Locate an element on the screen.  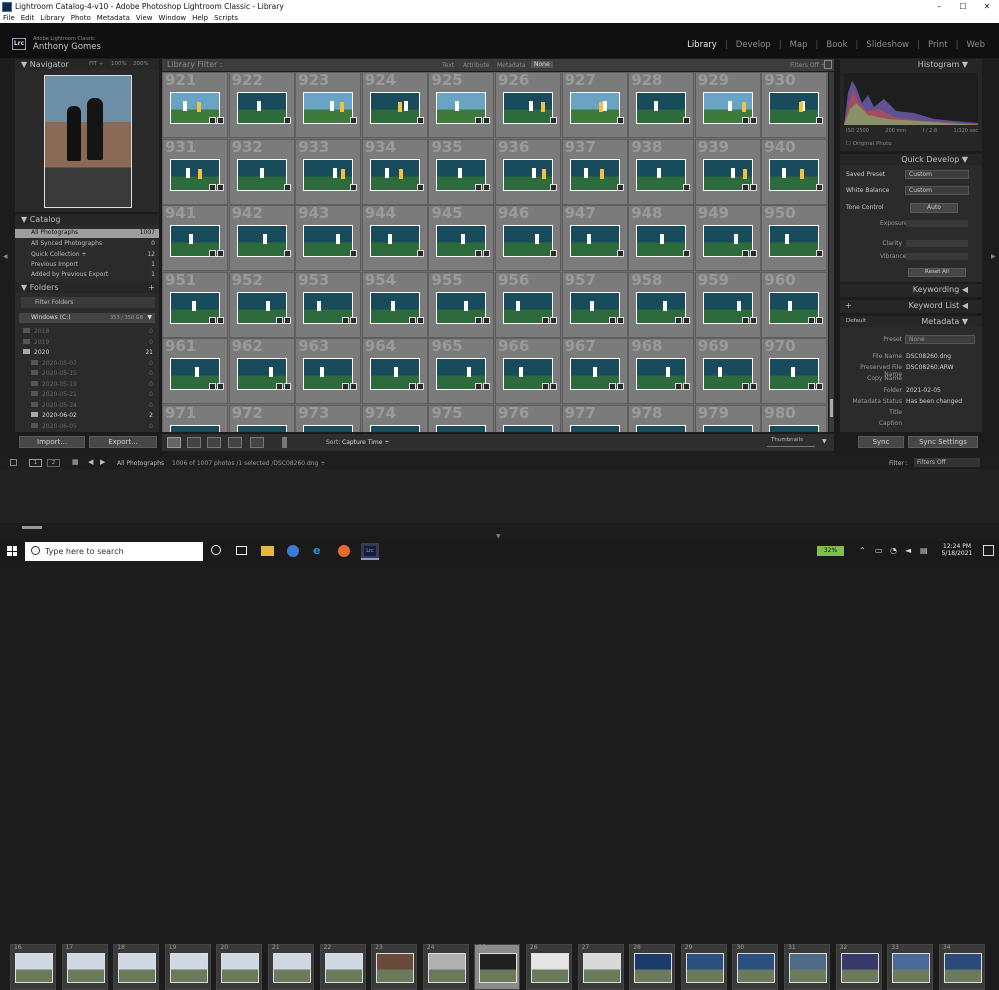
filmstrip-frame: 32 is located at coordinates (858, 967).